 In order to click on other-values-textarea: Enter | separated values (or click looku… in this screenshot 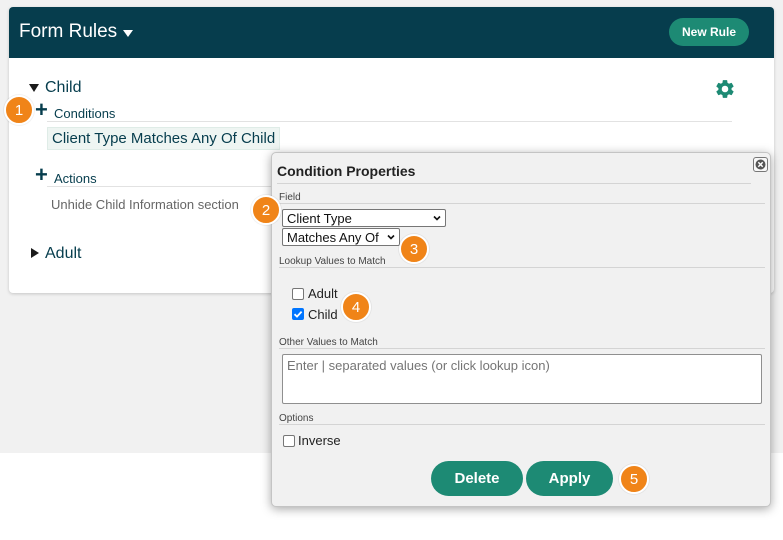, I will do `click(522, 379)`.